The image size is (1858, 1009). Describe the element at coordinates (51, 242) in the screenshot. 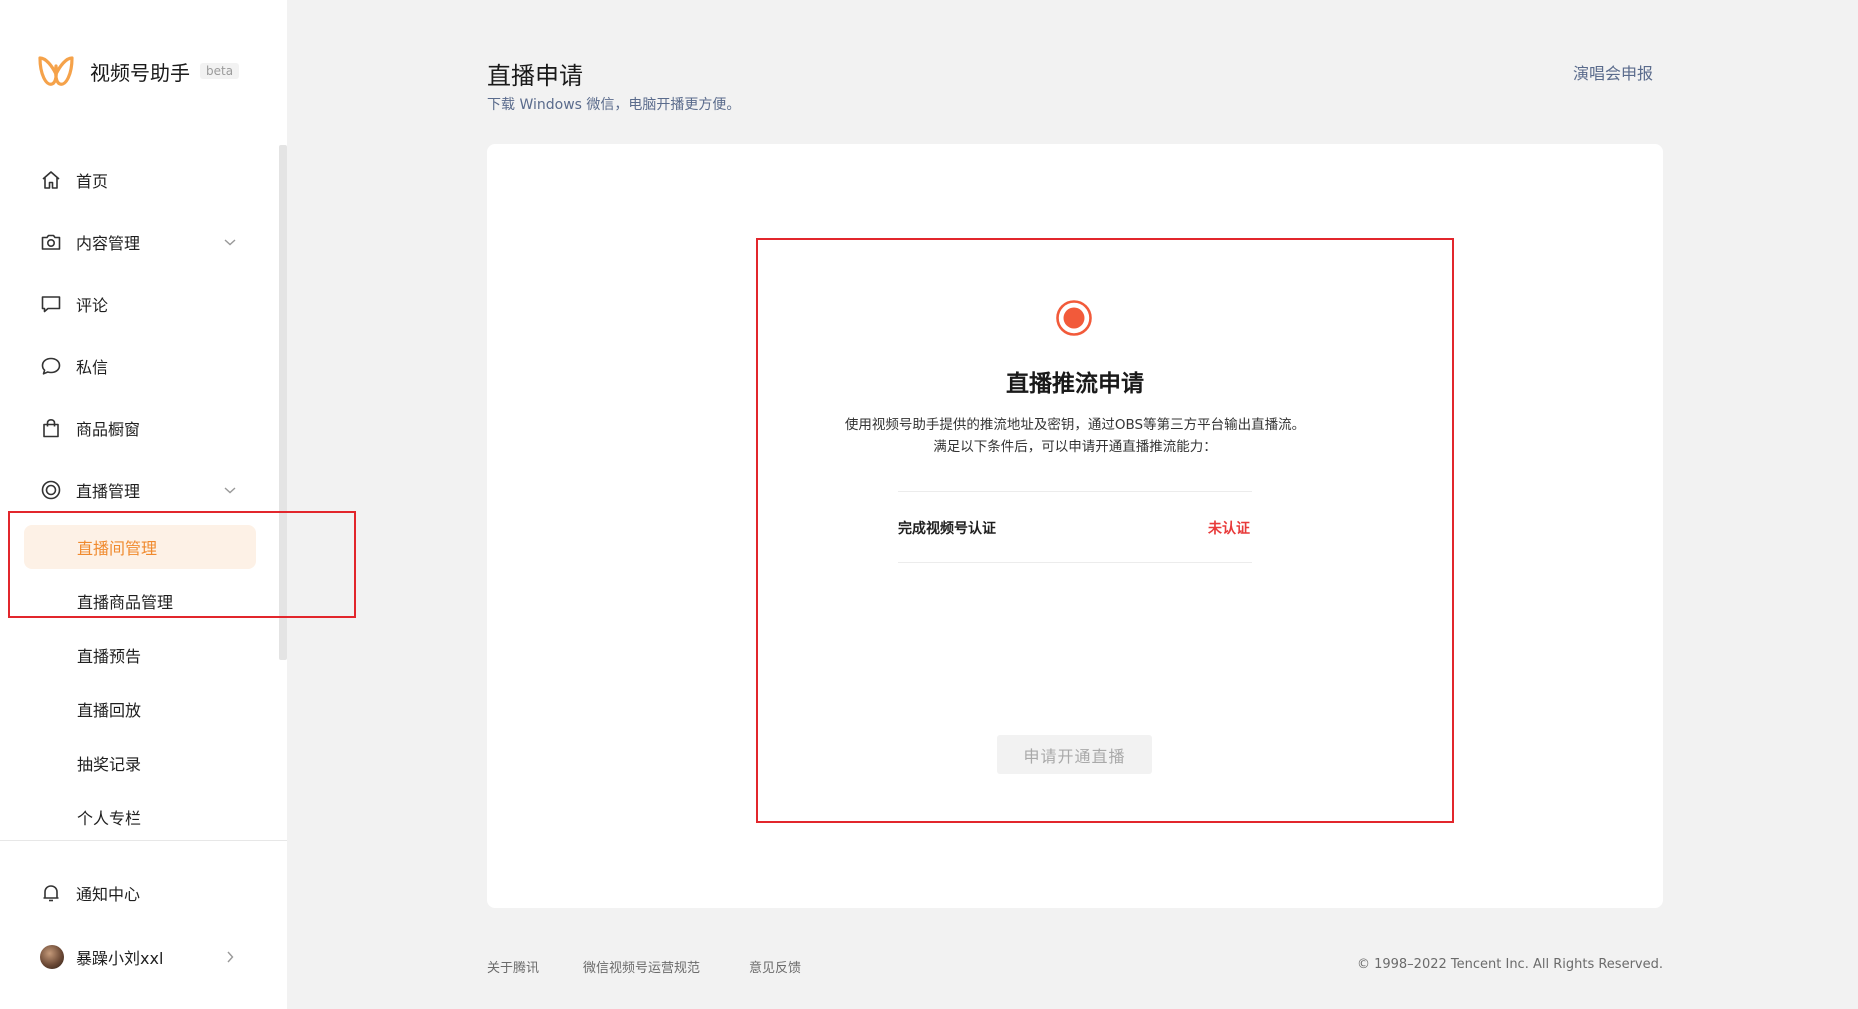

I see `camera-icon` at that location.